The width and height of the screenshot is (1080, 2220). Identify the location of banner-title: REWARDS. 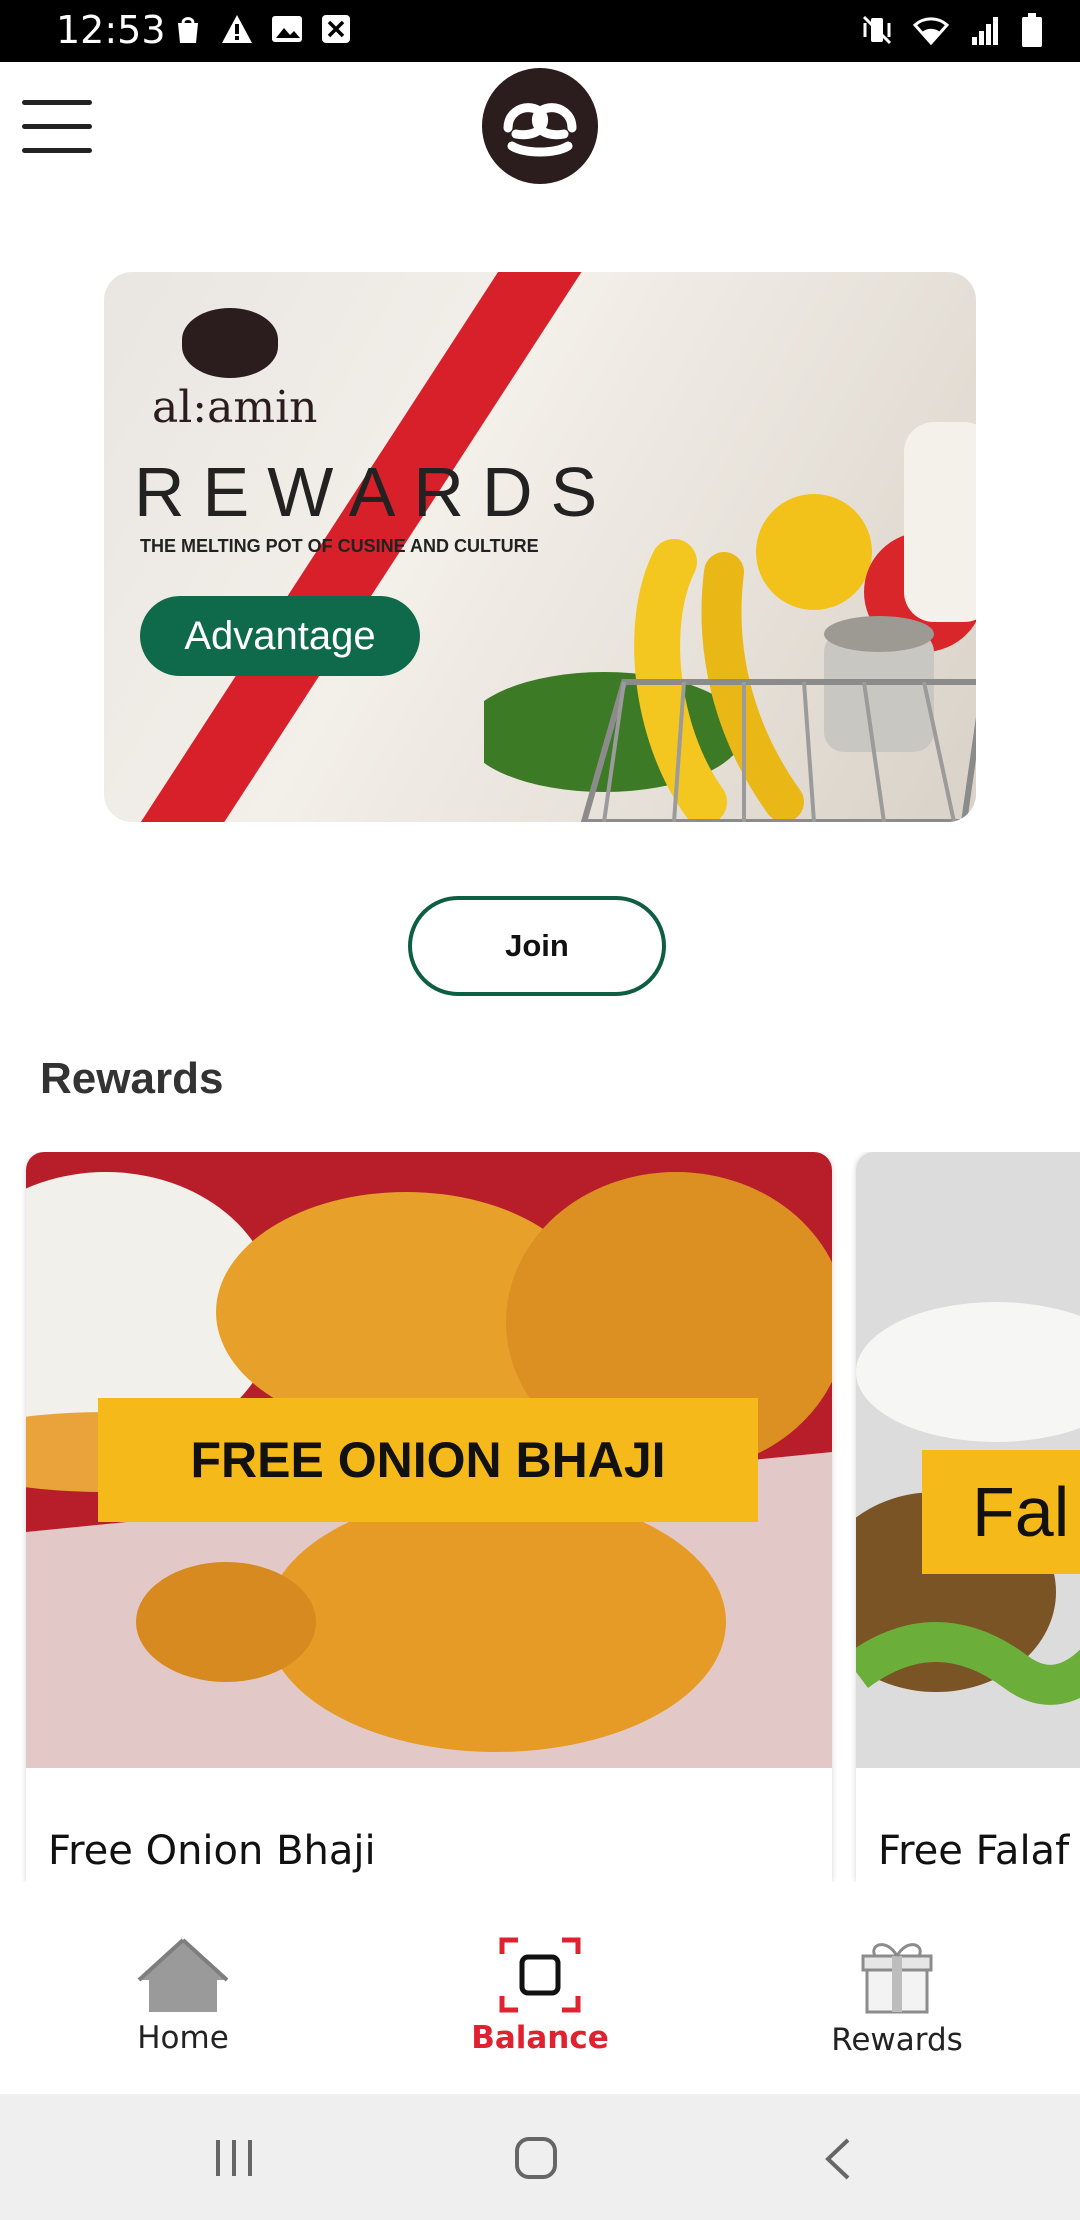
(375, 492).